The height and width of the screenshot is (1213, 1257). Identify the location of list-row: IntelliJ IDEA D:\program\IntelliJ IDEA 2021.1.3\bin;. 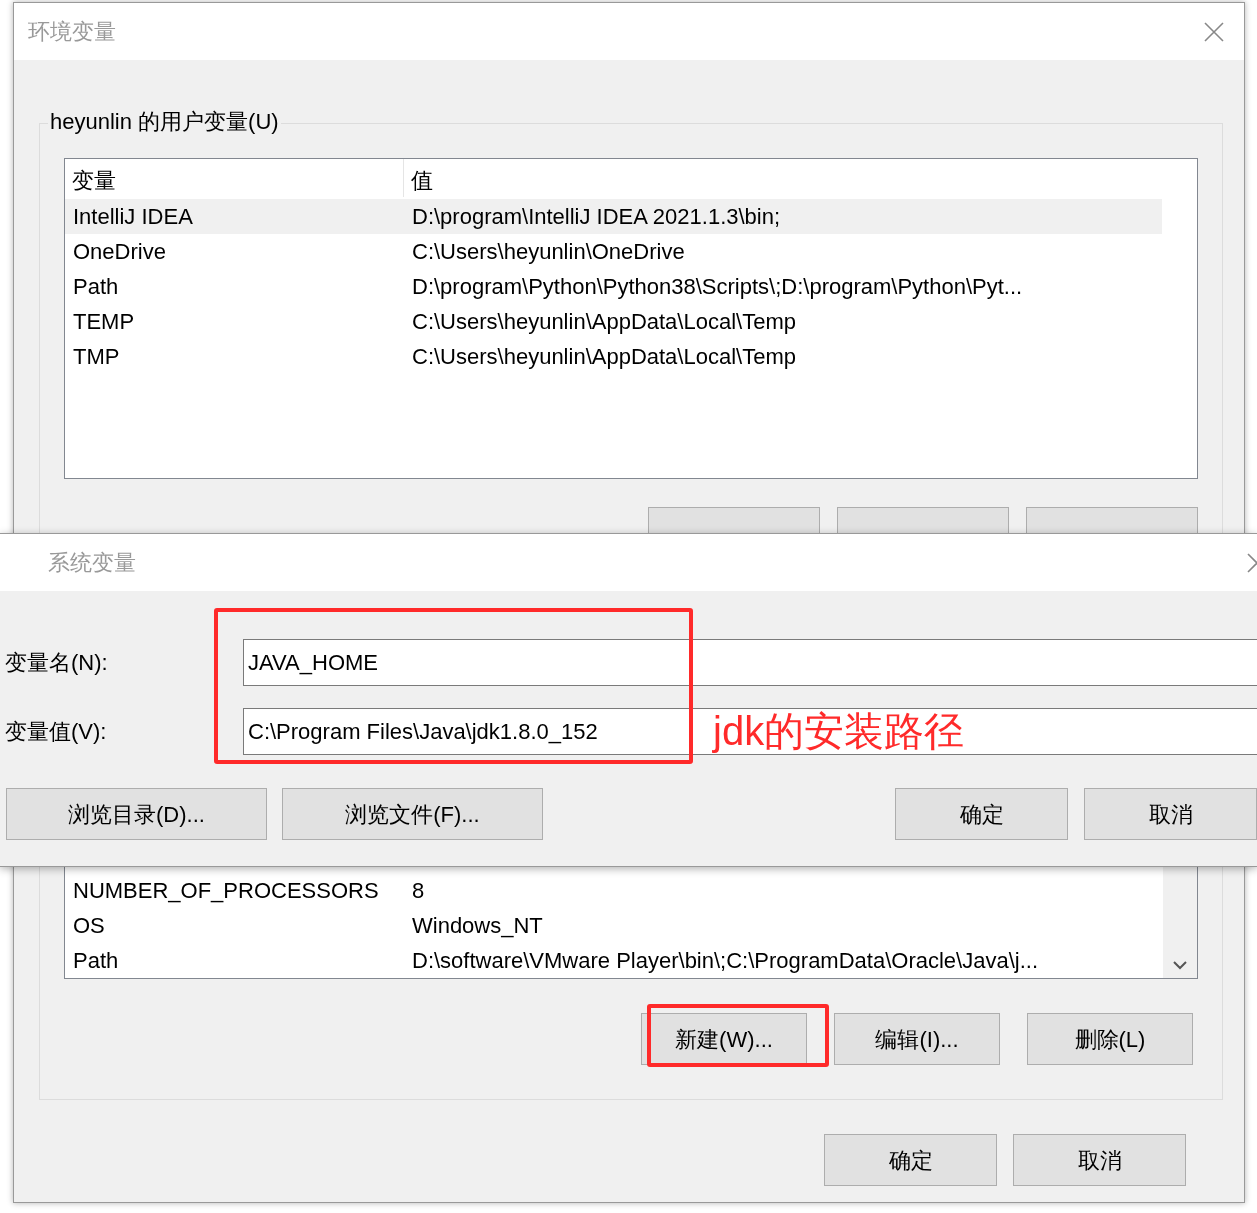
(613, 216).